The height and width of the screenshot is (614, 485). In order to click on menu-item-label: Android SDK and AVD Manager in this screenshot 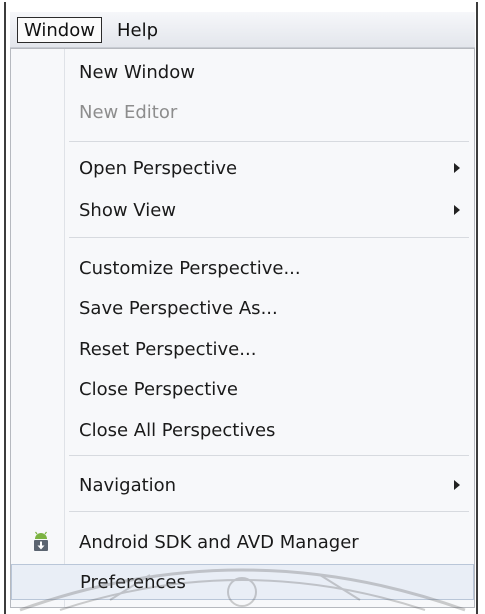, I will do `click(219, 542)`.